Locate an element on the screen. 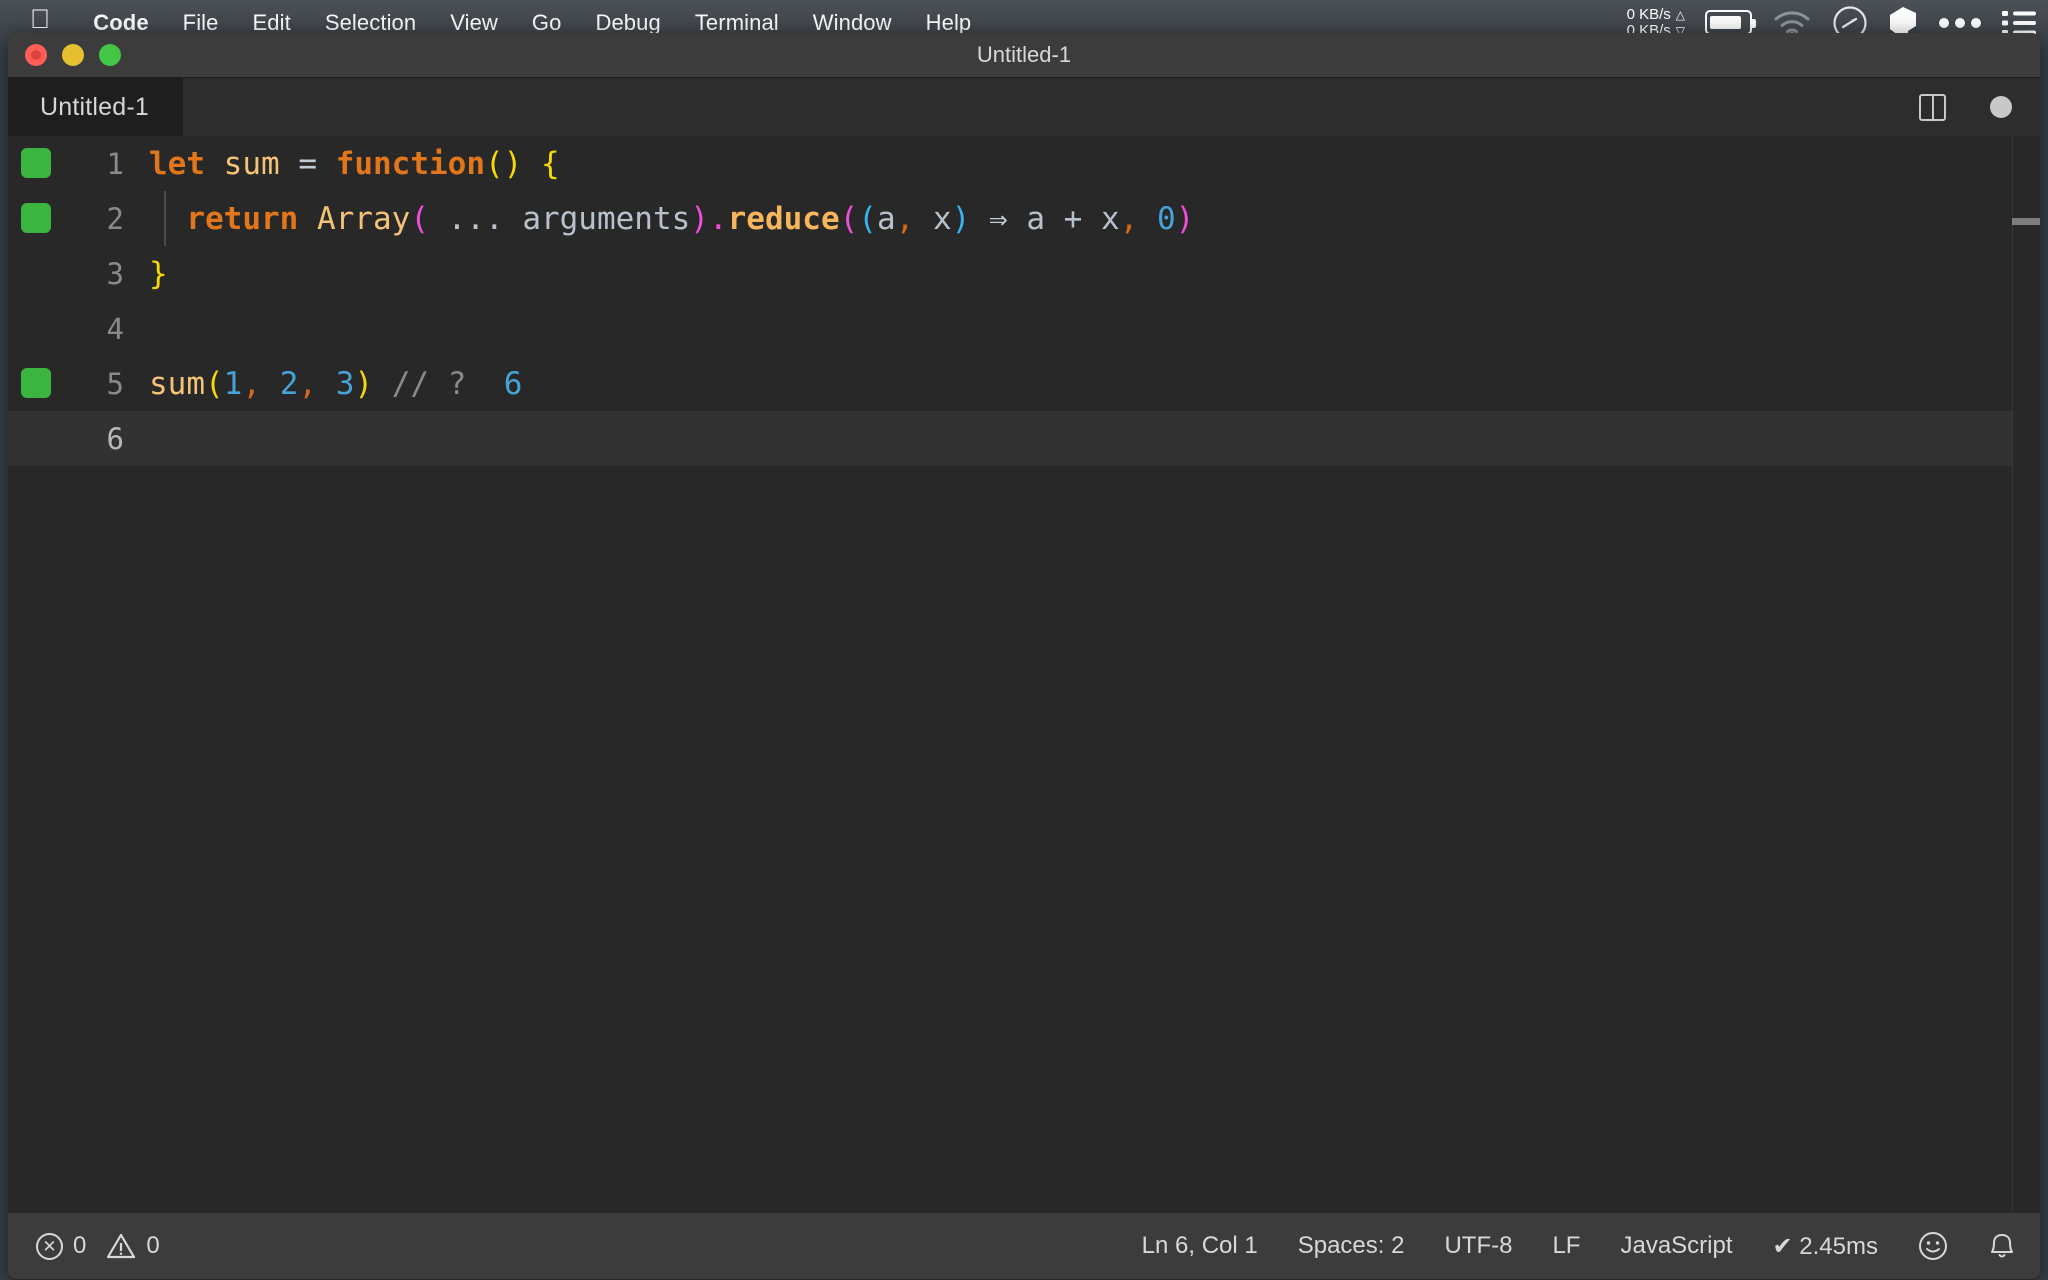 This screenshot has height=1280, width=2048. menu-terminal: Terminal is located at coordinates (737, 23).